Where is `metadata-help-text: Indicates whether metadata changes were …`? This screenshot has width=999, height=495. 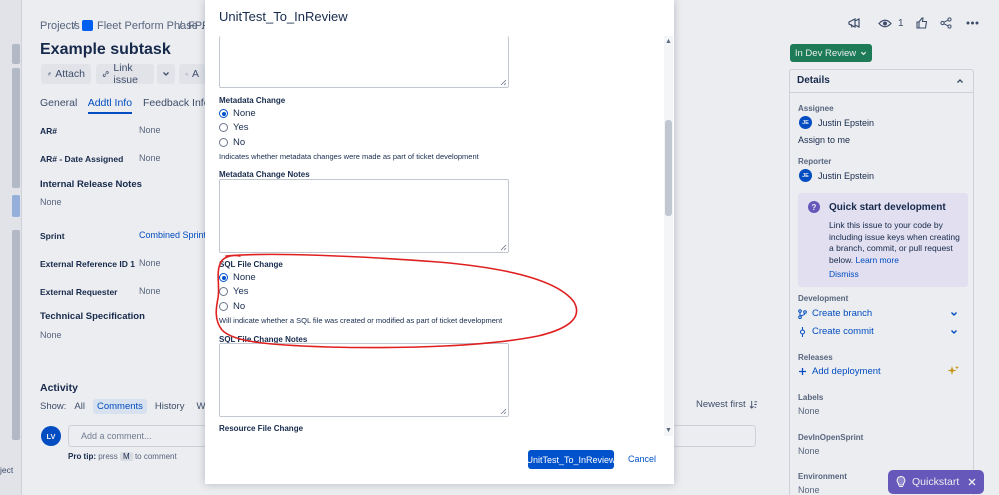
metadata-help-text: Indicates whether metadata changes were … is located at coordinates (349, 156).